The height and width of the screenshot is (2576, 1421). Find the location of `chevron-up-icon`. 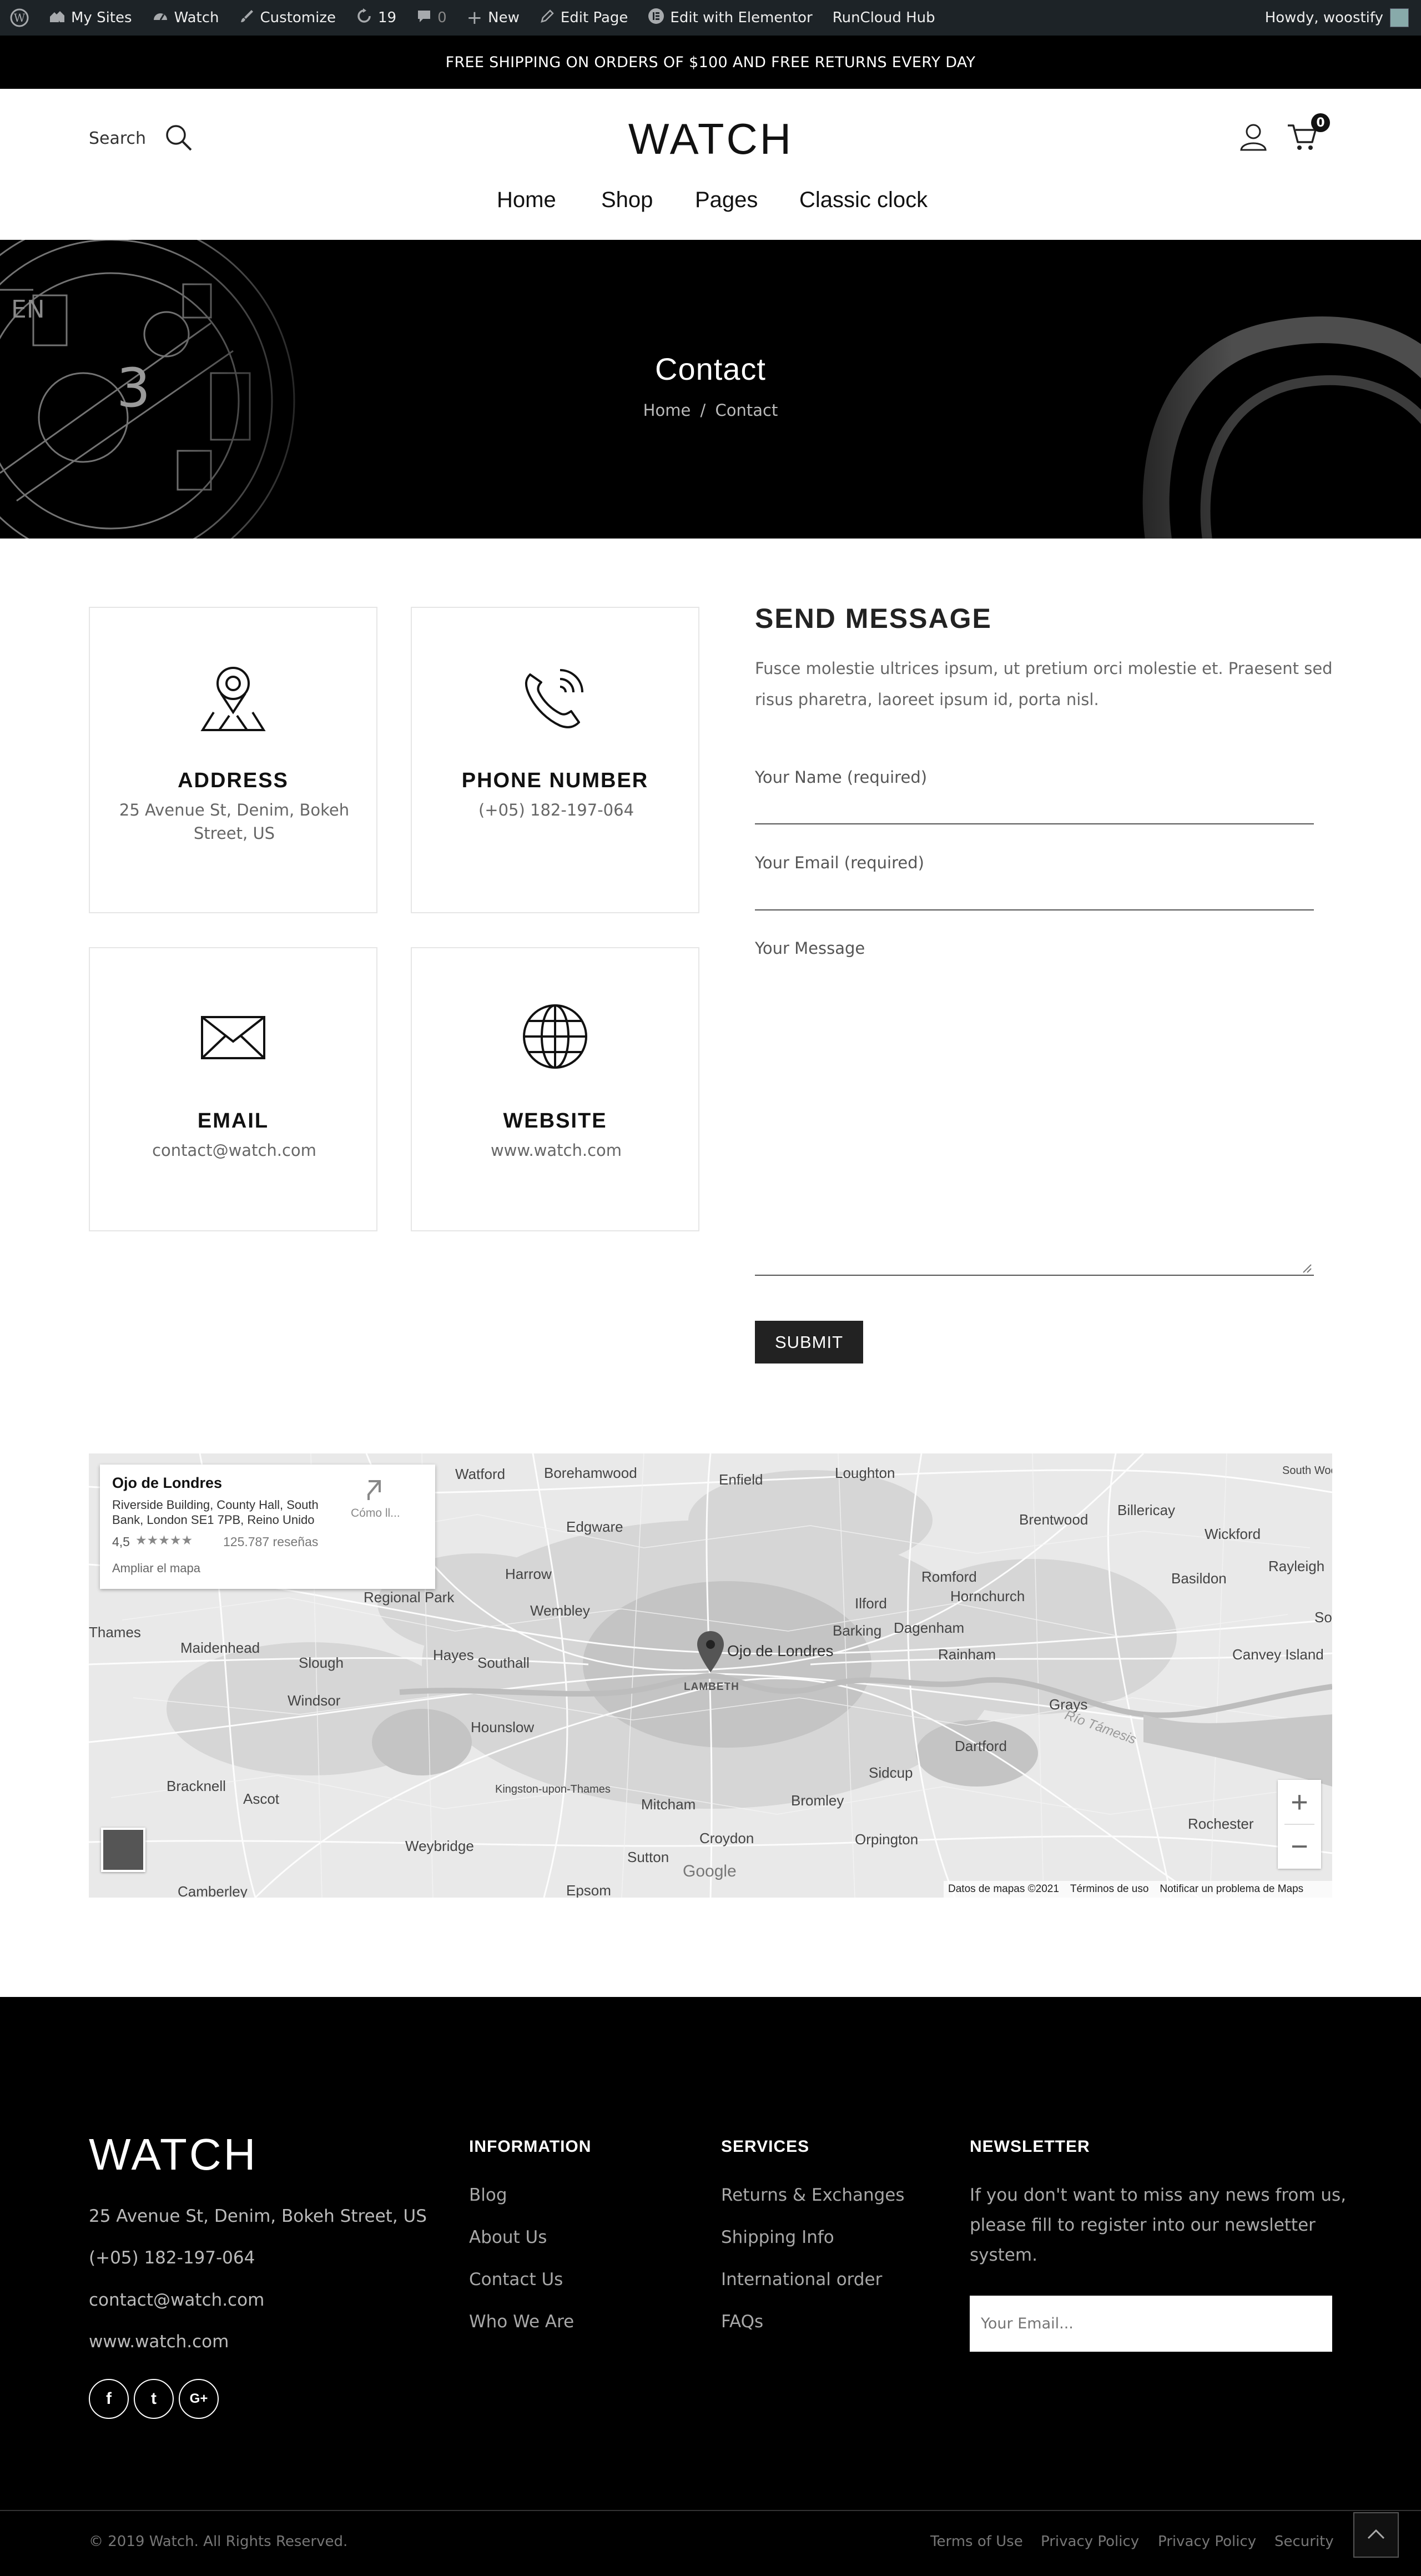

chevron-up-icon is located at coordinates (1376, 2535).